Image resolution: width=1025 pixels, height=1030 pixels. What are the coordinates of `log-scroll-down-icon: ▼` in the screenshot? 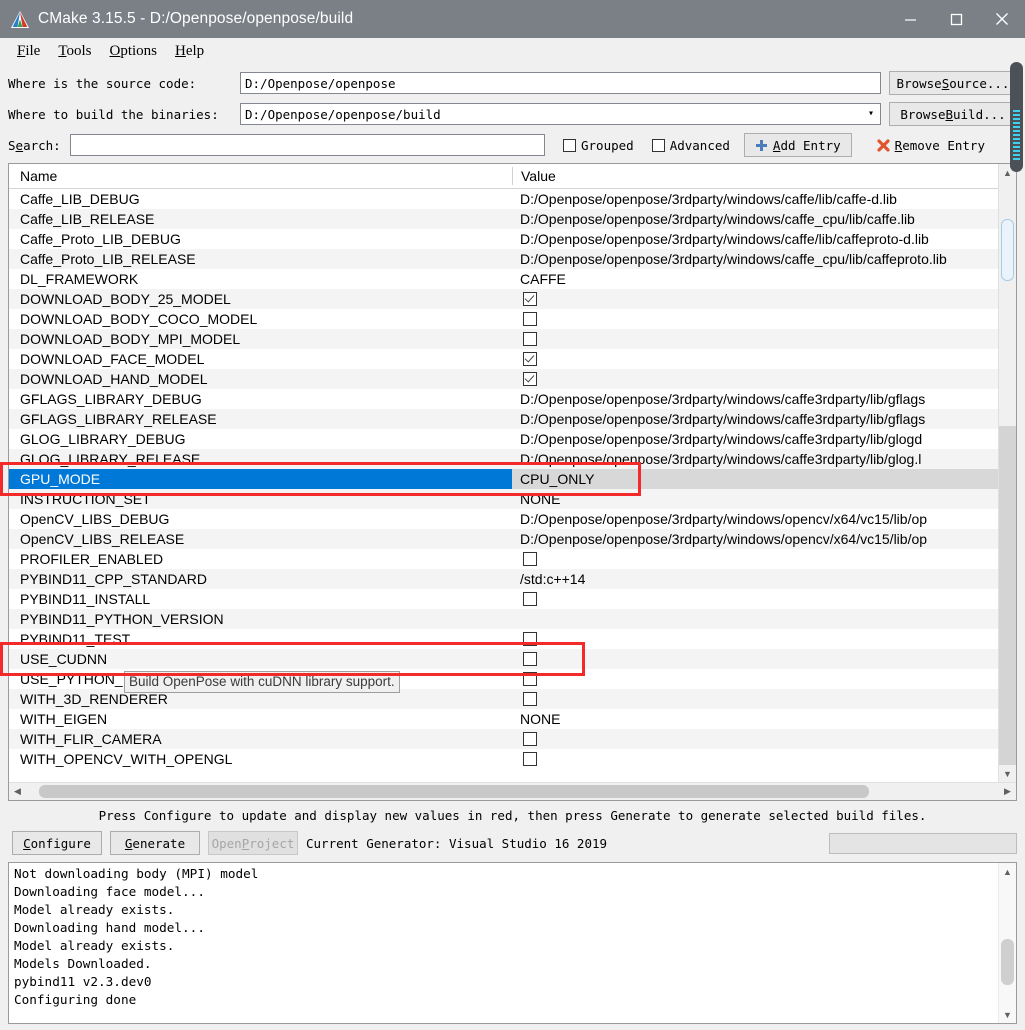 It's located at (1007, 1014).